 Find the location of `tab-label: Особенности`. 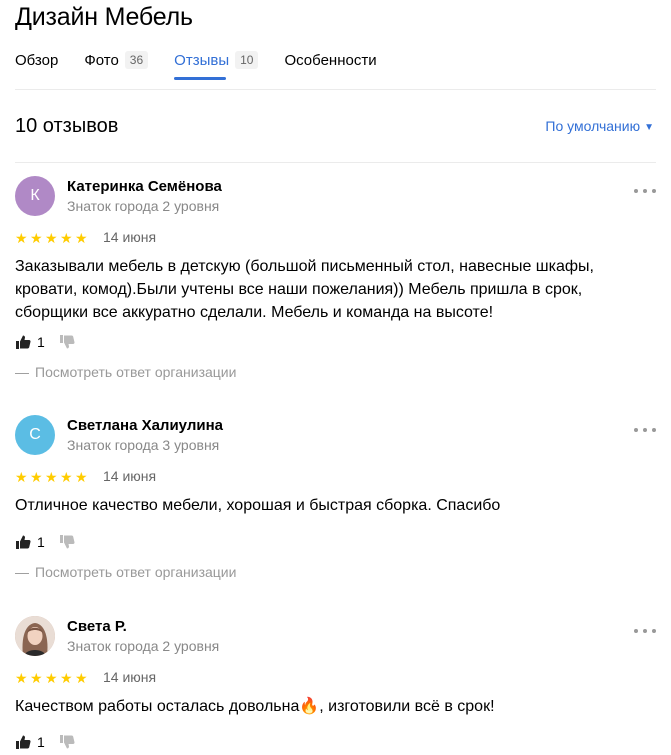

tab-label: Особенности is located at coordinates (330, 60).